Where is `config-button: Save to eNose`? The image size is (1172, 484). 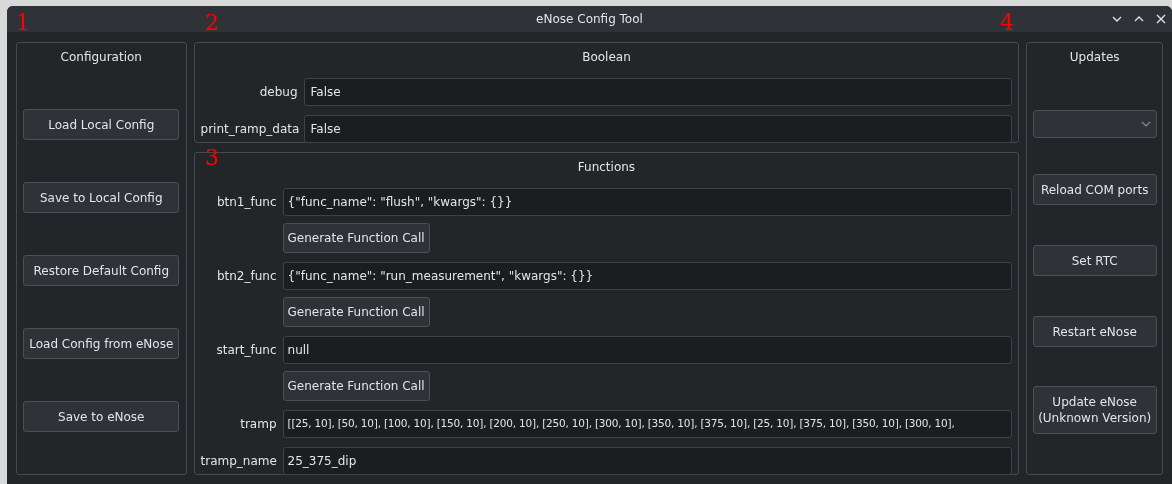 config-button: Save to eNose is located at coordinates (101, 416).